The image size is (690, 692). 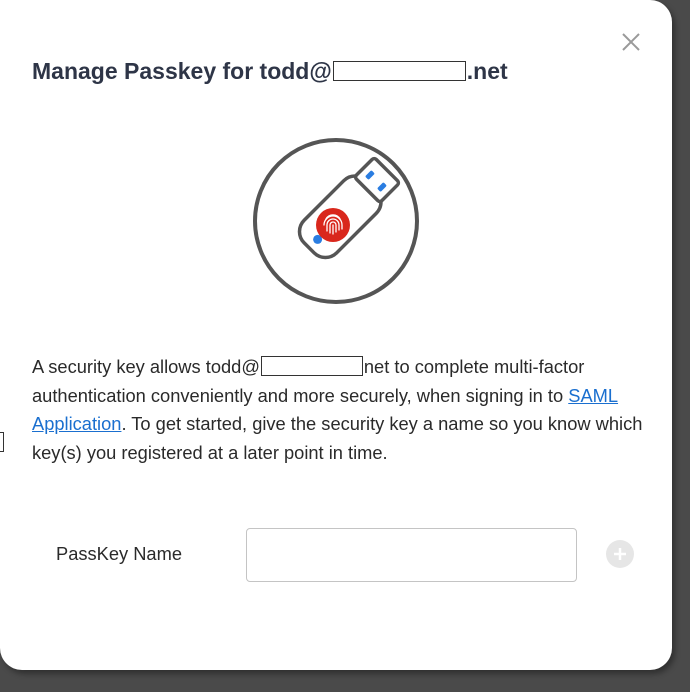 I want to click on title-prefix: Manage Passkey for todd@, so click(x=182, y=71).